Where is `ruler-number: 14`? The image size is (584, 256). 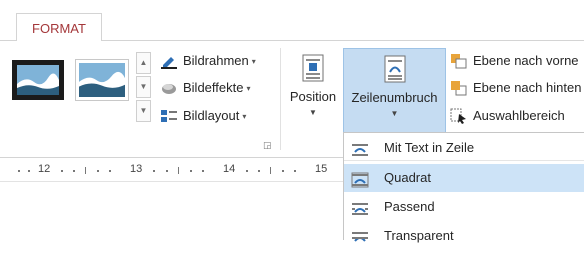
ruler-number: 14 is located at coordinates (229, 169).